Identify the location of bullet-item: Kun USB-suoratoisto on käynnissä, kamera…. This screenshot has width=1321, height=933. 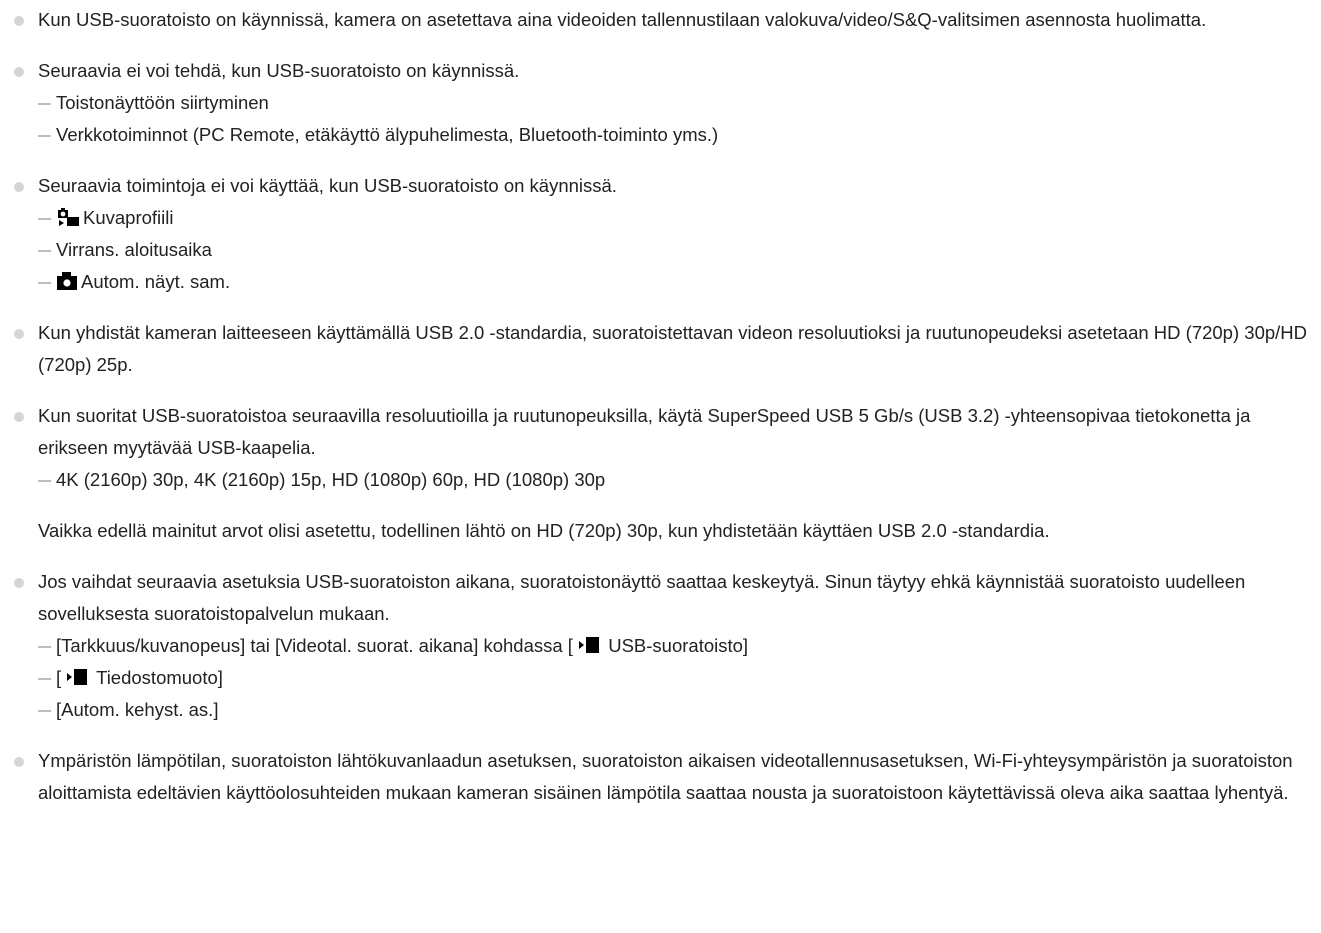
(667, 20).